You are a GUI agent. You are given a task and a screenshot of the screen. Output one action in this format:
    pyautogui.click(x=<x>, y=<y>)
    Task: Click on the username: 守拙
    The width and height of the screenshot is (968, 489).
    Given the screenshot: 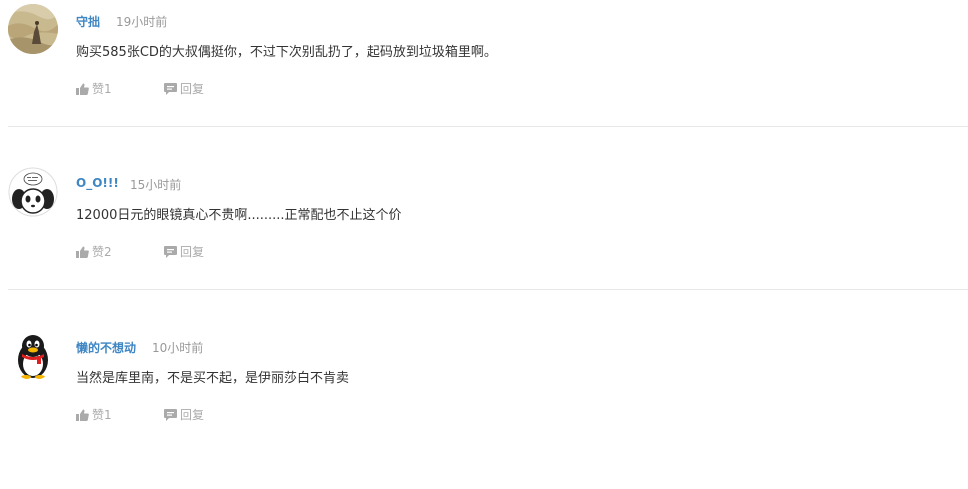 What is the action you would take?
    pyautogui.click(x=88, y=21)
    